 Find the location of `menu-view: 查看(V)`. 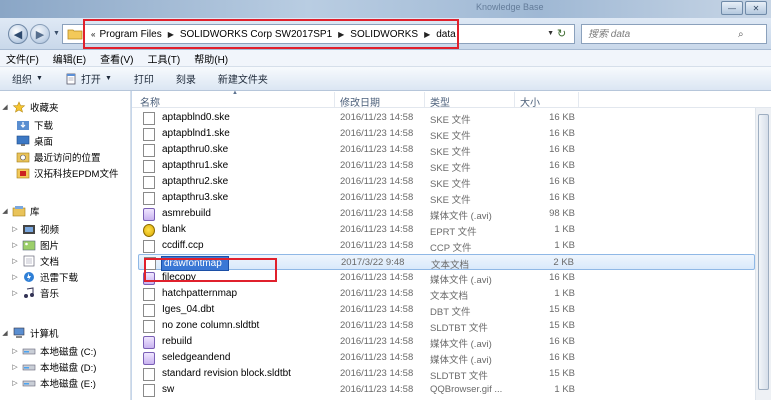

menu-view: 查看(V) is located at coordinates (116, 58).